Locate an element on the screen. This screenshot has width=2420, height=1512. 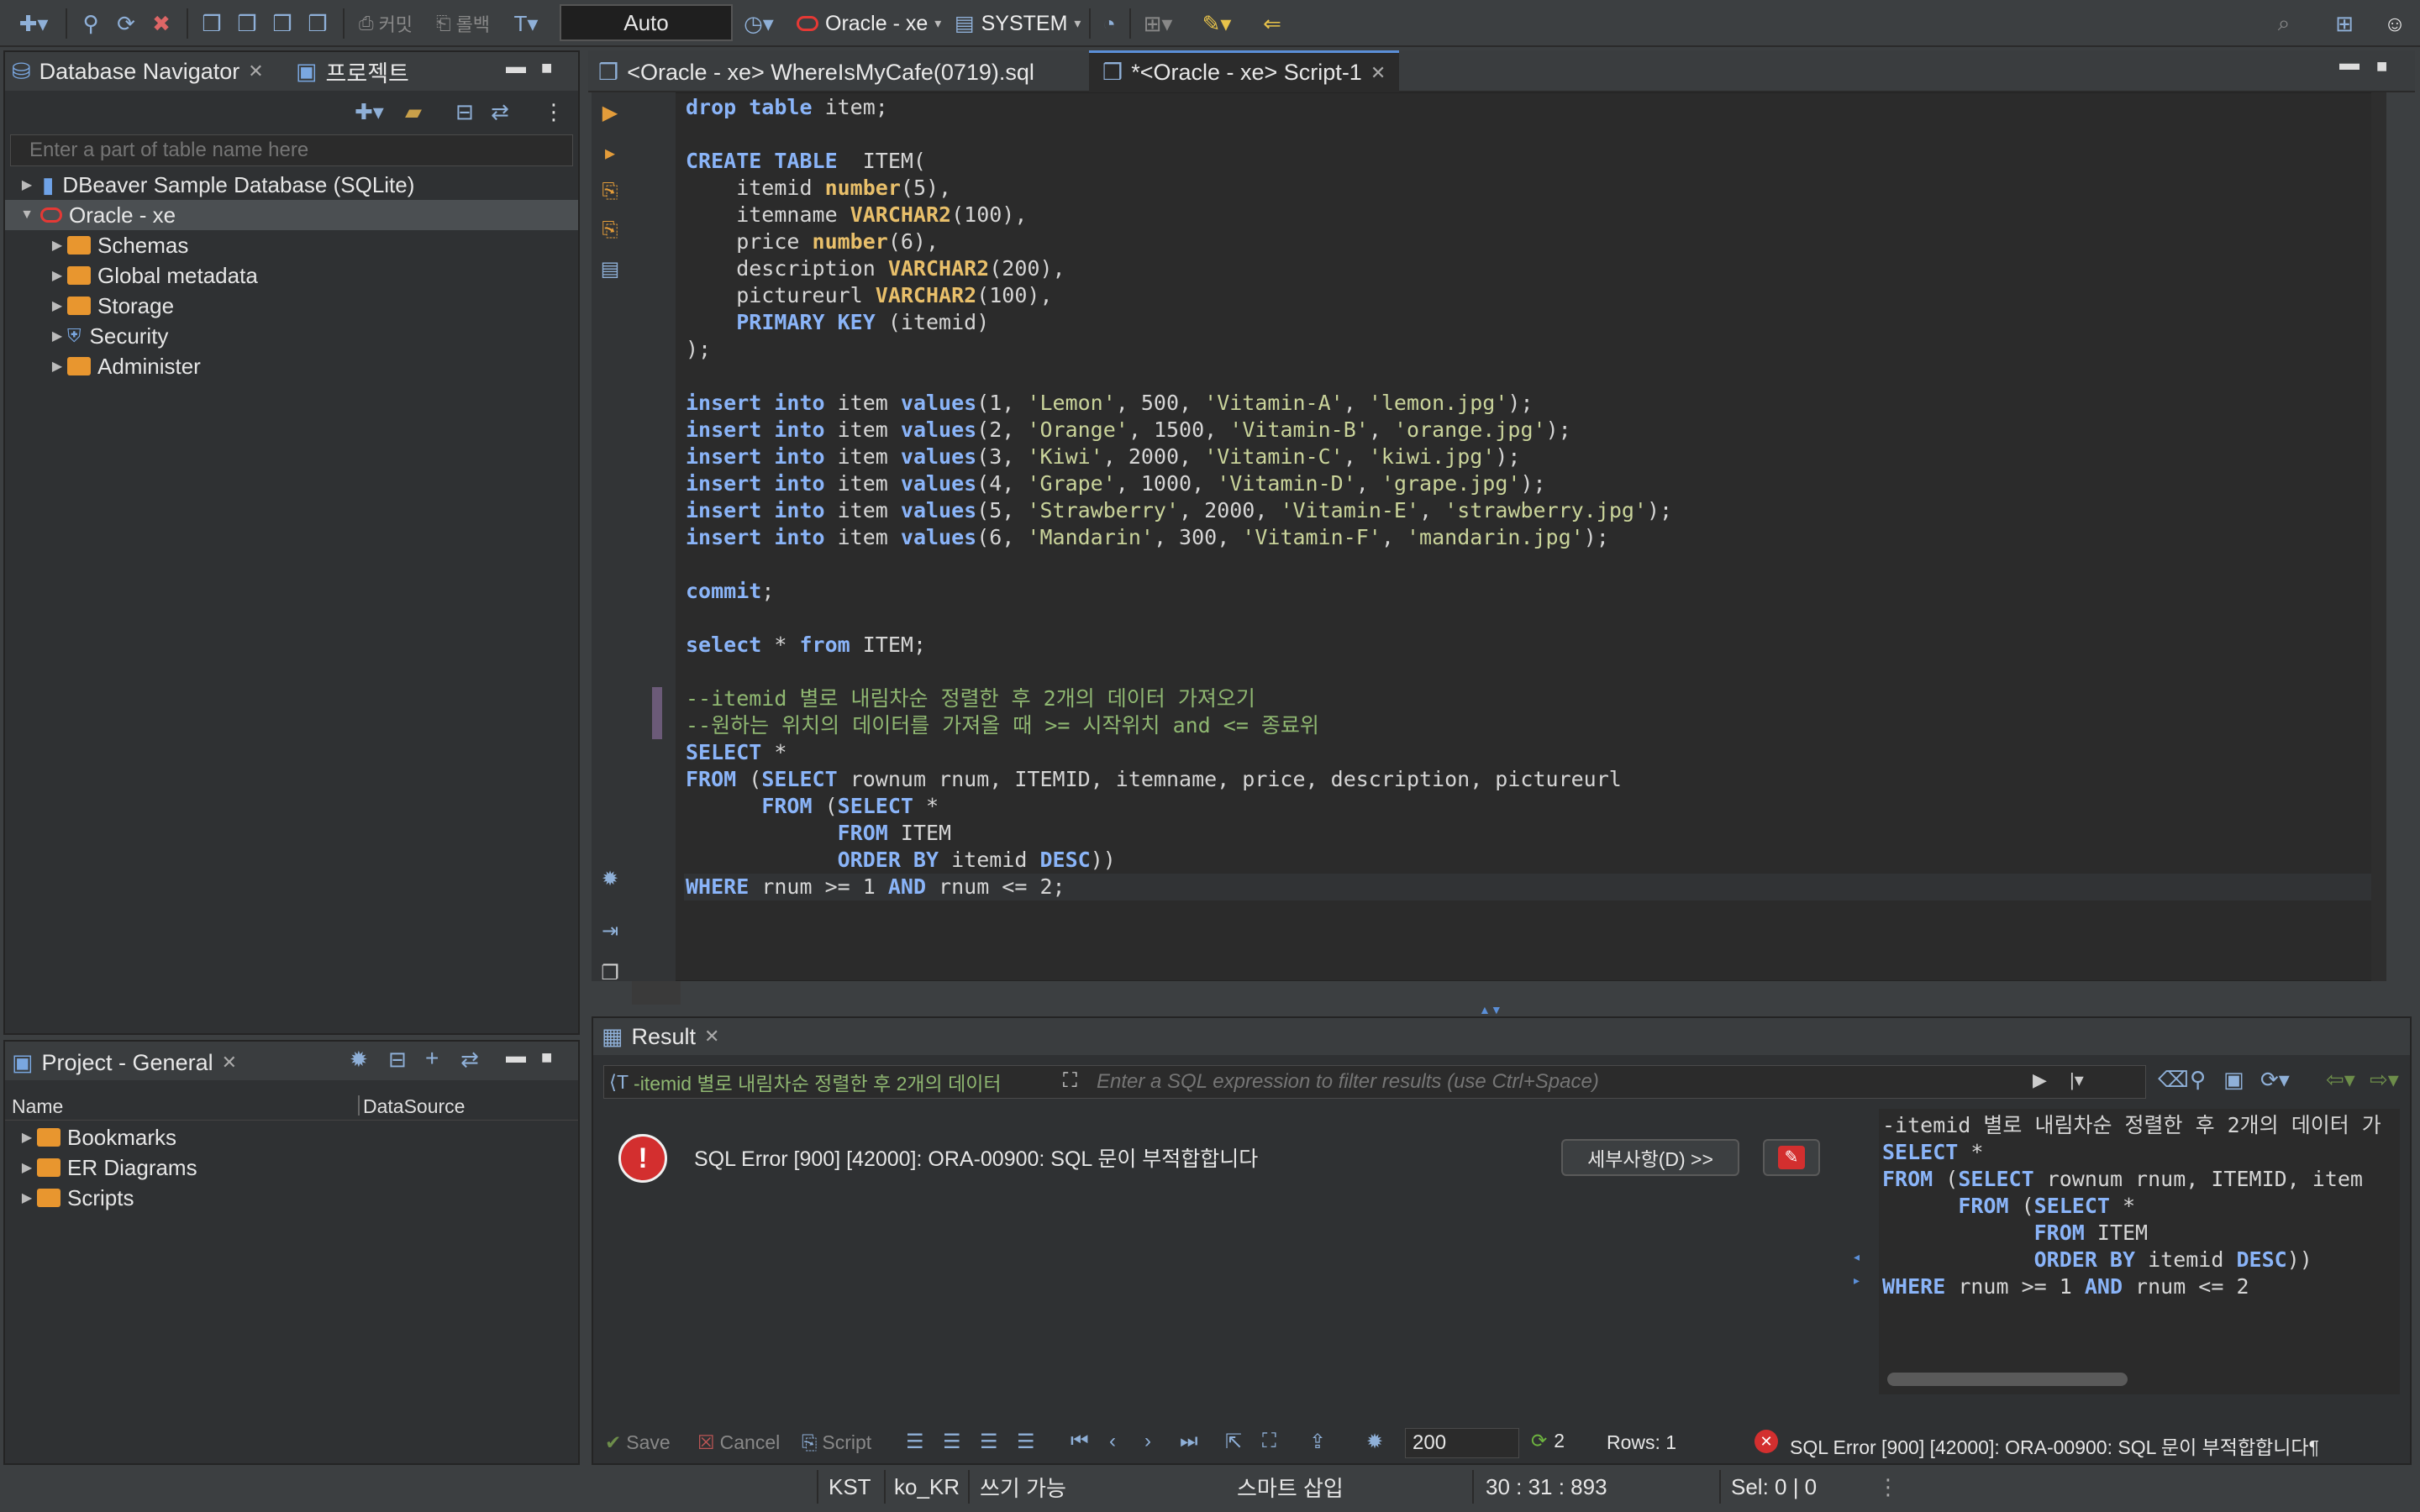
tab-script-1: ❒ *<Oracle - xe> Script-1 ✕ is located at coordinates (1244, 71).